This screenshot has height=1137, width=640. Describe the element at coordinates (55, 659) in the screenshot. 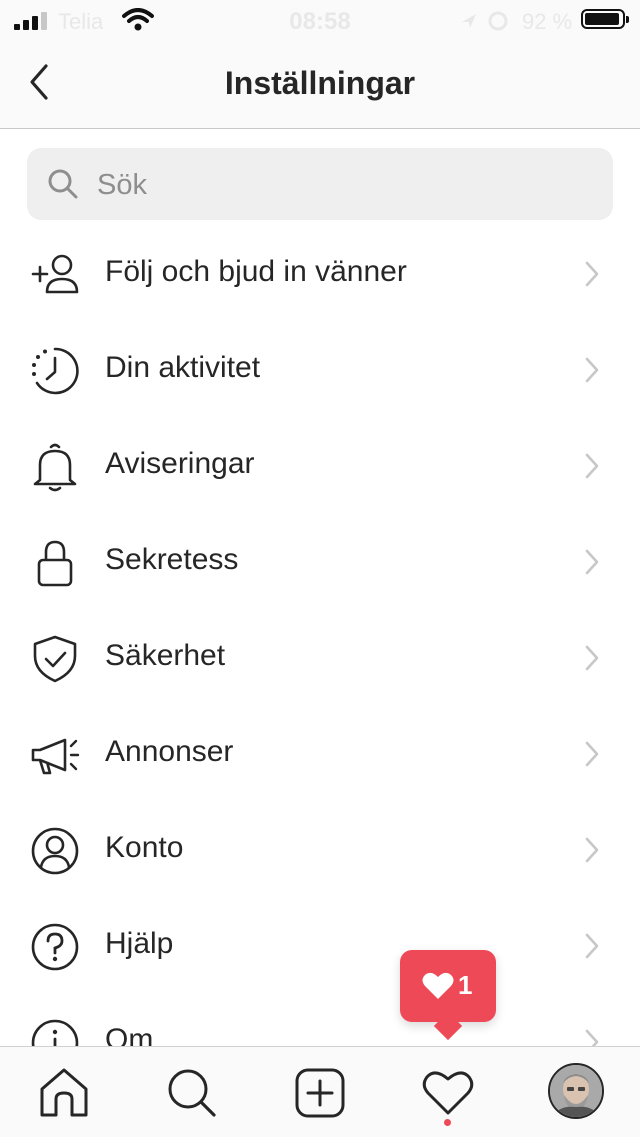

I see `shield-check-icon` at that location.